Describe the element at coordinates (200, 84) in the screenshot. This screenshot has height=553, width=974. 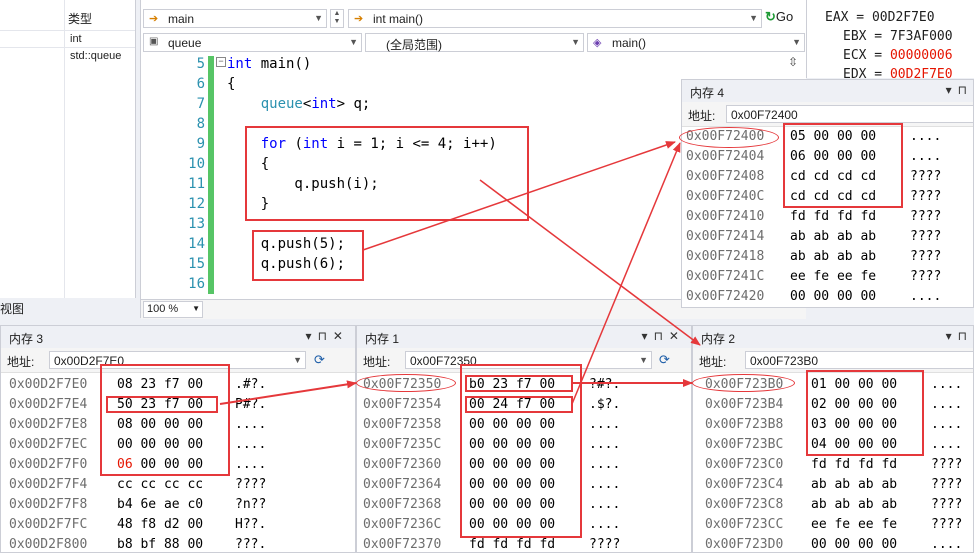
I see `line-number: 6` at that location.